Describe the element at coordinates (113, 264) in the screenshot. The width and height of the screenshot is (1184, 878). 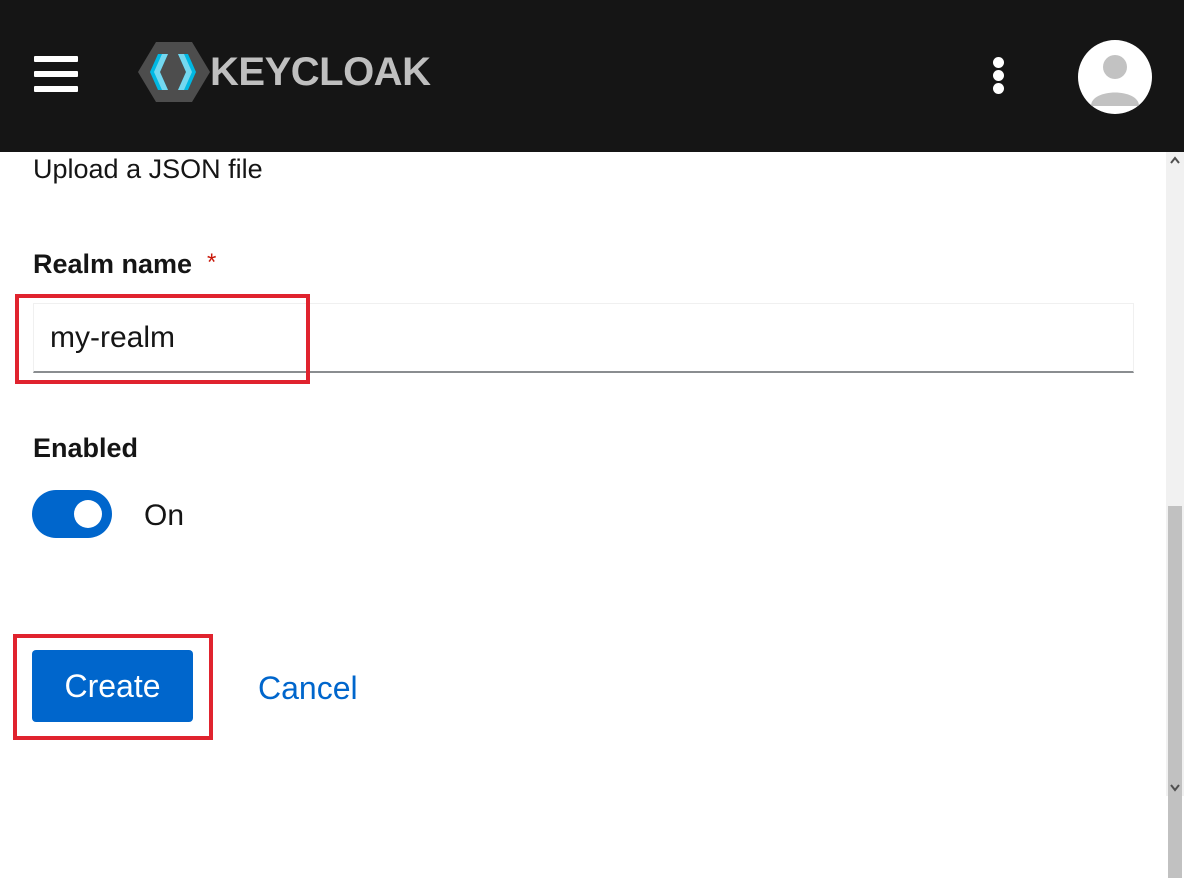
I see `realm-name-label: Realm name` at that location.